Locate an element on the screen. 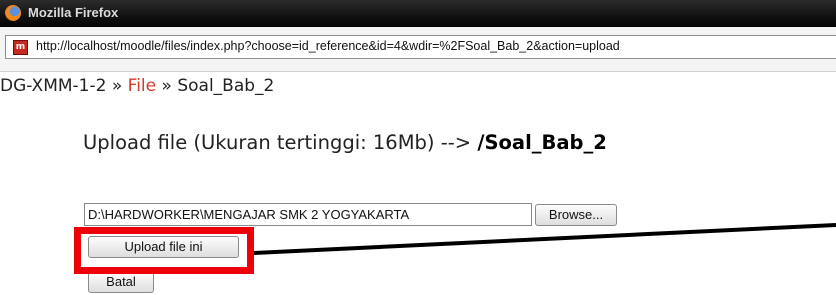 The image size is (836, 295). breadcrumb: DG-XMM-1-2 » File » Soal_Bab_2 is located at coordinates (137, 86).